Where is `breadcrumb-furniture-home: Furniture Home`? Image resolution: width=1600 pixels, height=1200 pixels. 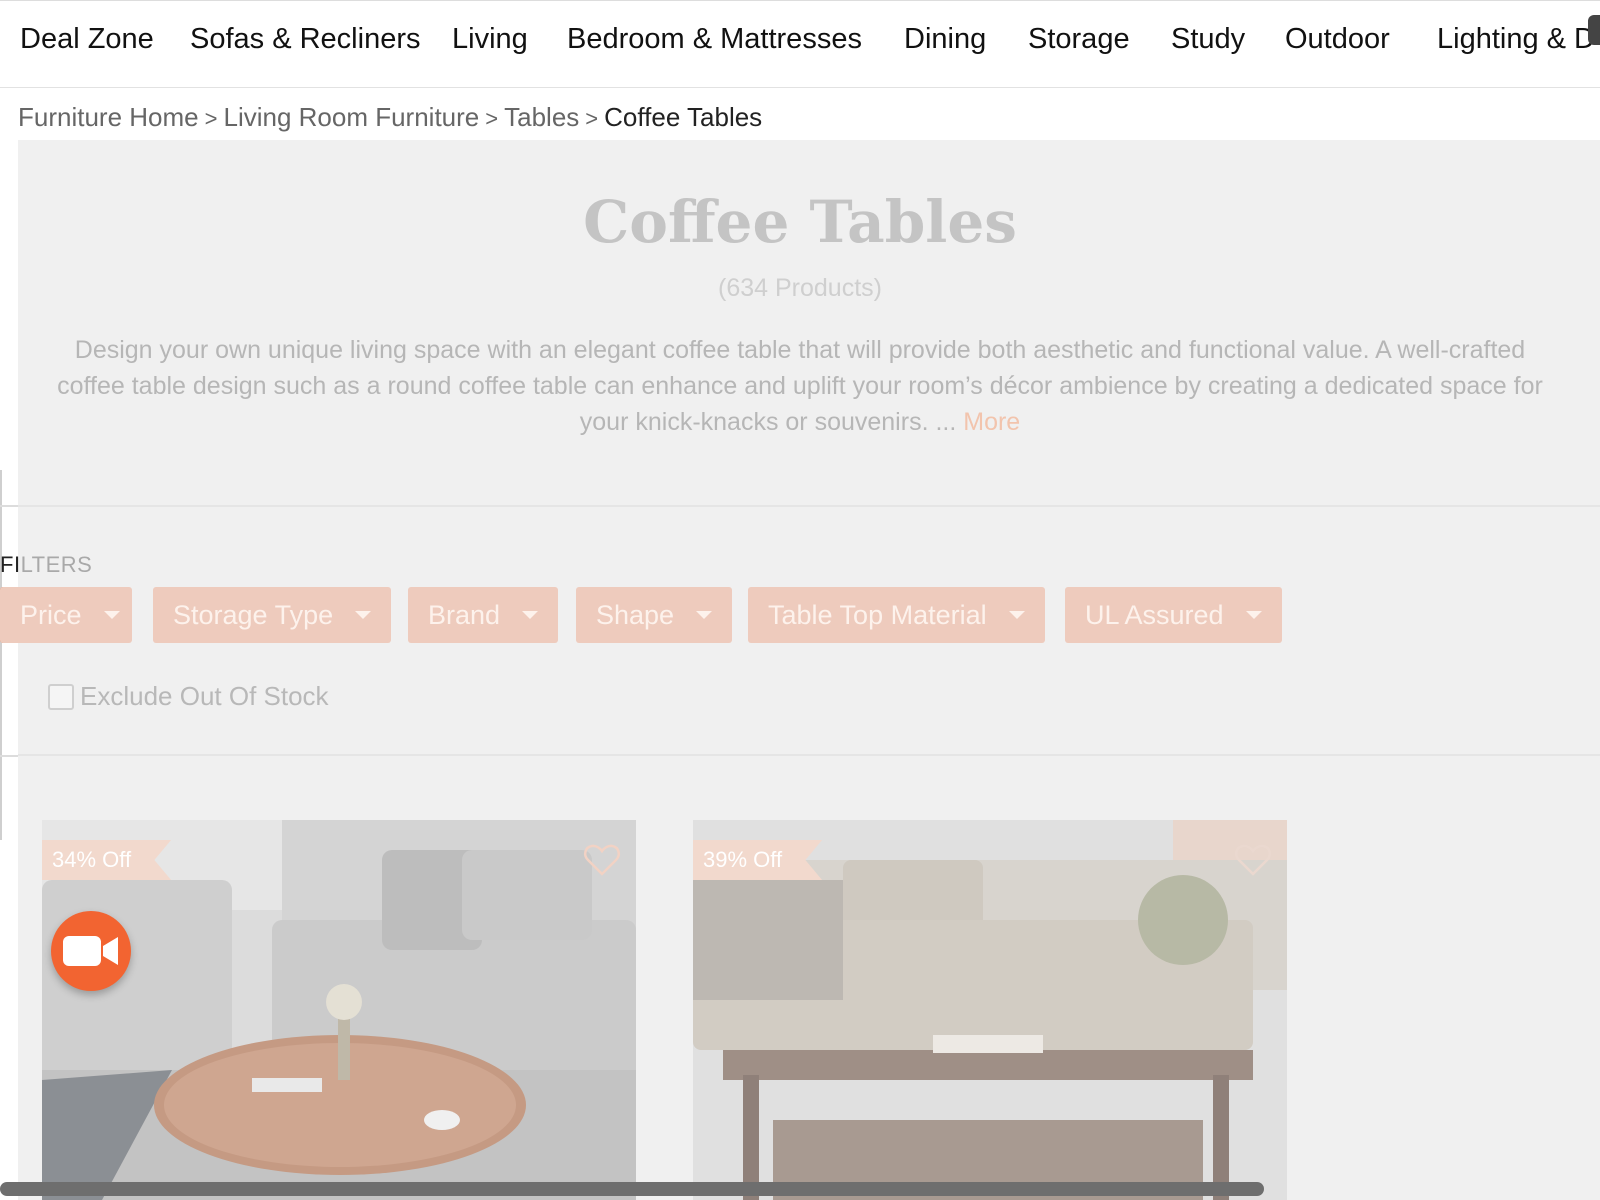
breadcrumb-furniture-home: Furniture Home is located at coordinates (108, 117).